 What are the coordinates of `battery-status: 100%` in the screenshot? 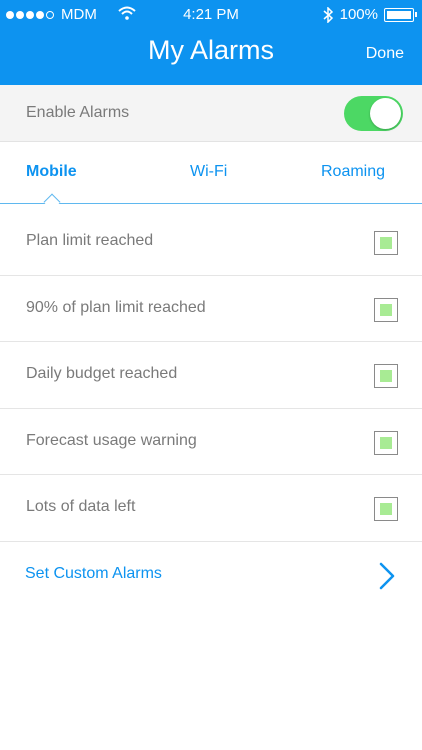 It's located at (369, 14).